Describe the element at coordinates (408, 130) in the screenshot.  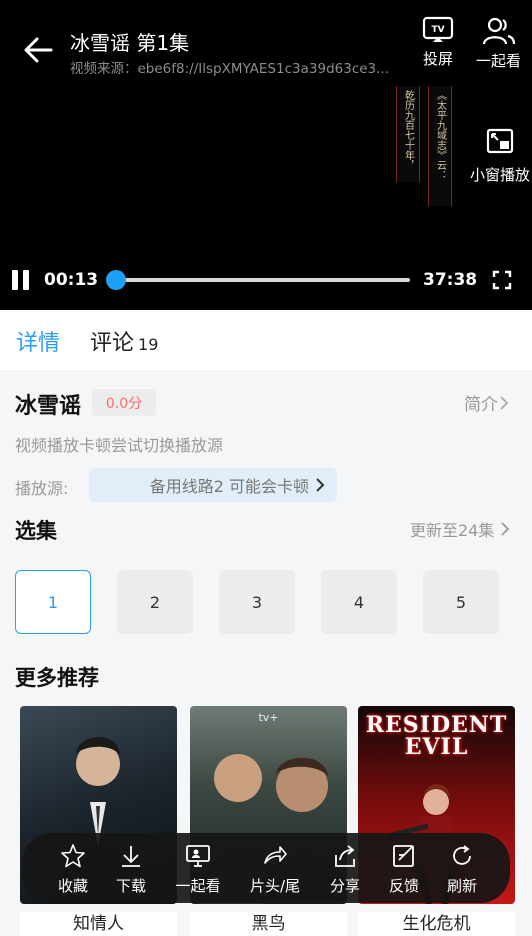
I see `scroll-text-left: 乾历九百七十年，` at that location.